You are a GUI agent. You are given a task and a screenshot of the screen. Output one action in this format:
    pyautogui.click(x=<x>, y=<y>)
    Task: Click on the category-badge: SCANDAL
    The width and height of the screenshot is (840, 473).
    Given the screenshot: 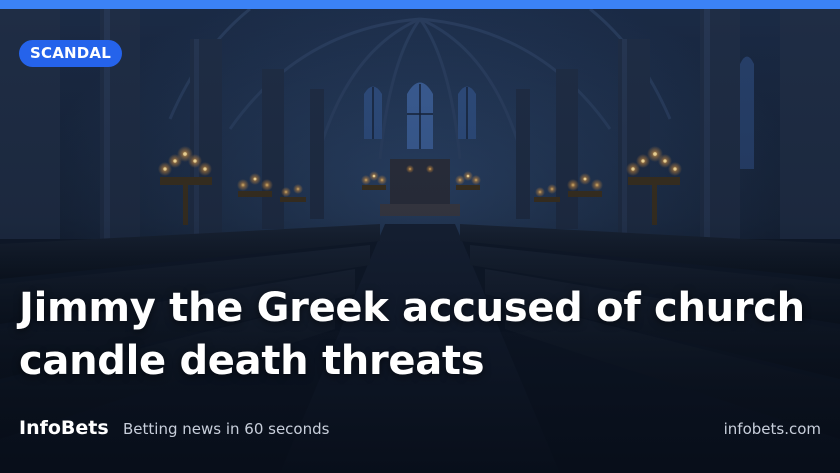 What is the action you would take?
    pyautogui.click(x=70, y=53)
    